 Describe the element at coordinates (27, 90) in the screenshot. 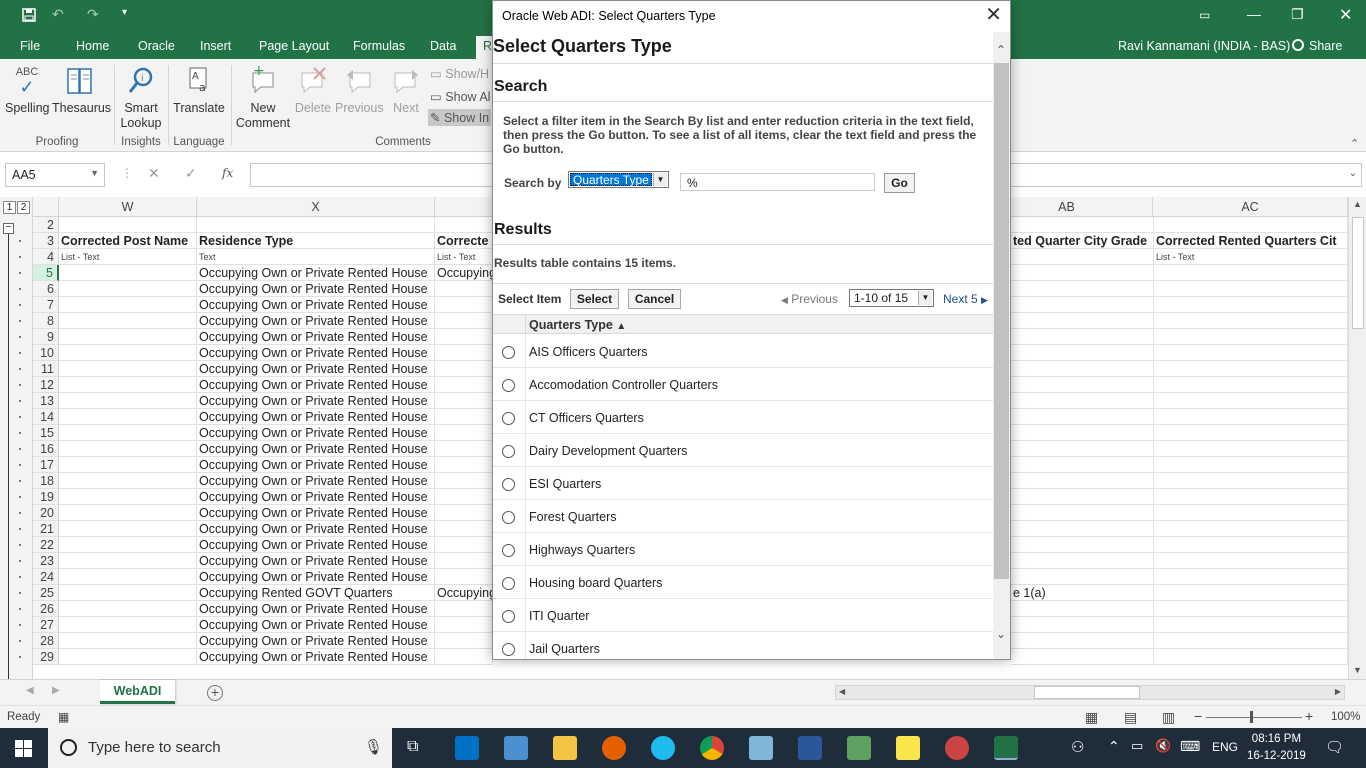

I see `spelling-button: ABC ✓ Spelling` at that location.